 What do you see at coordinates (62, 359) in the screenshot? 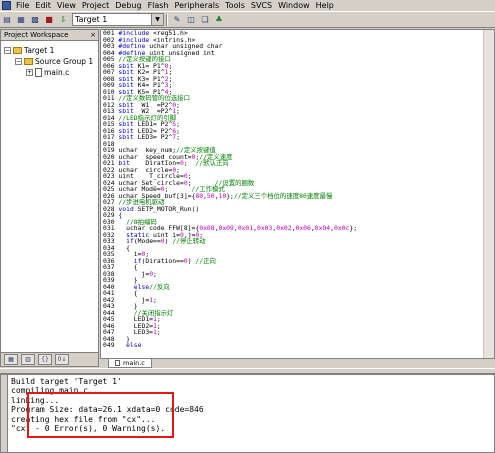
I see `templates-tab-icon: 0↓` at bounding box center [62, 359].